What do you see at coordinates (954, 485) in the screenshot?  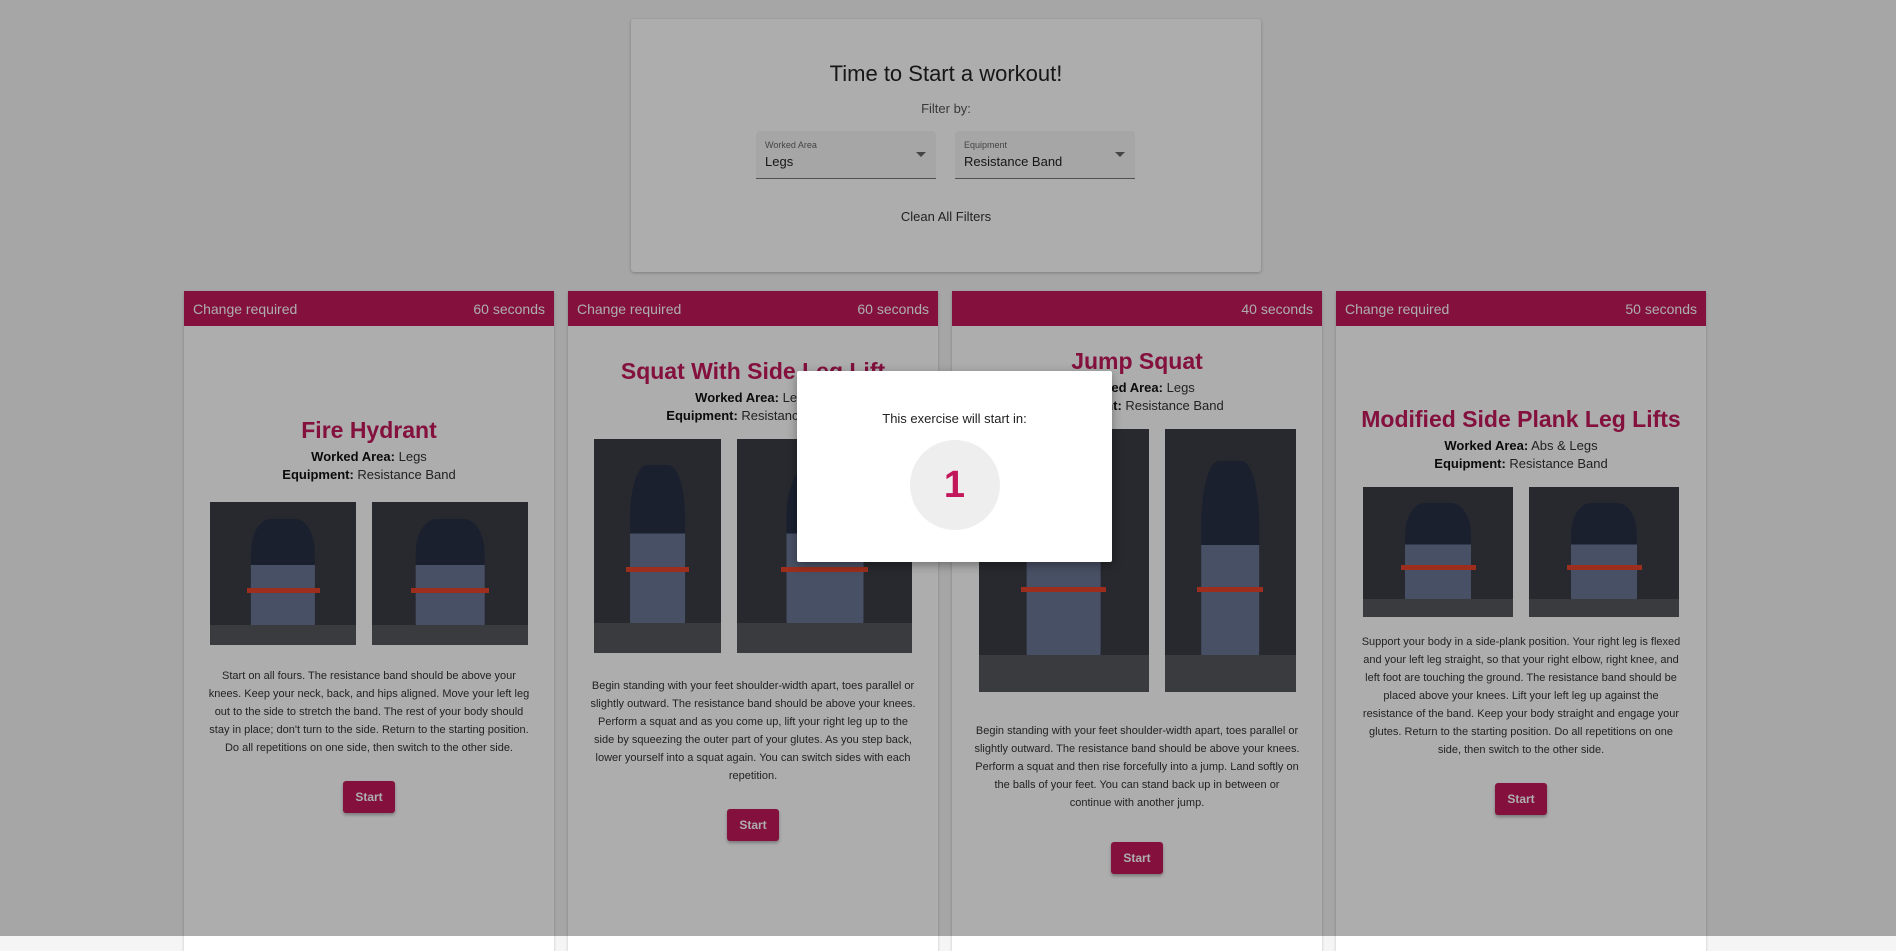 I see `countdown-number: 1` at bounding box center [954, 485].